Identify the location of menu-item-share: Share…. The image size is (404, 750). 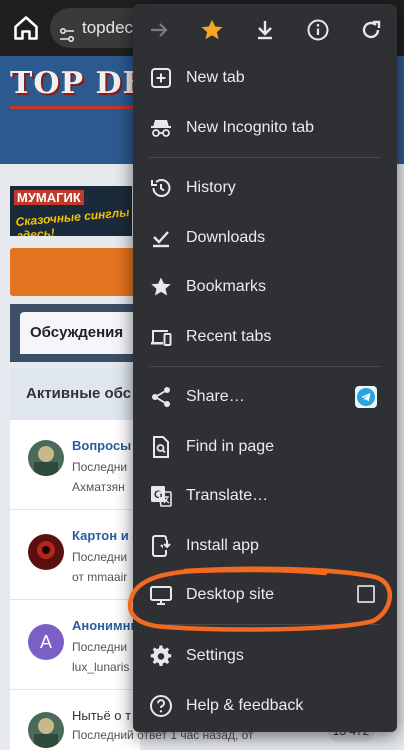
(265, 397).